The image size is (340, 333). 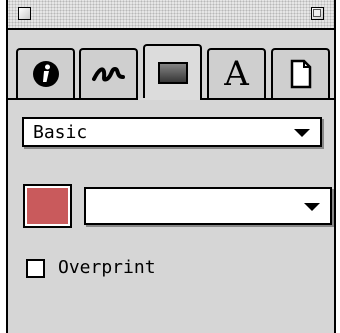 I want to click on fill-color-swatch, so click(x=47, y=206).